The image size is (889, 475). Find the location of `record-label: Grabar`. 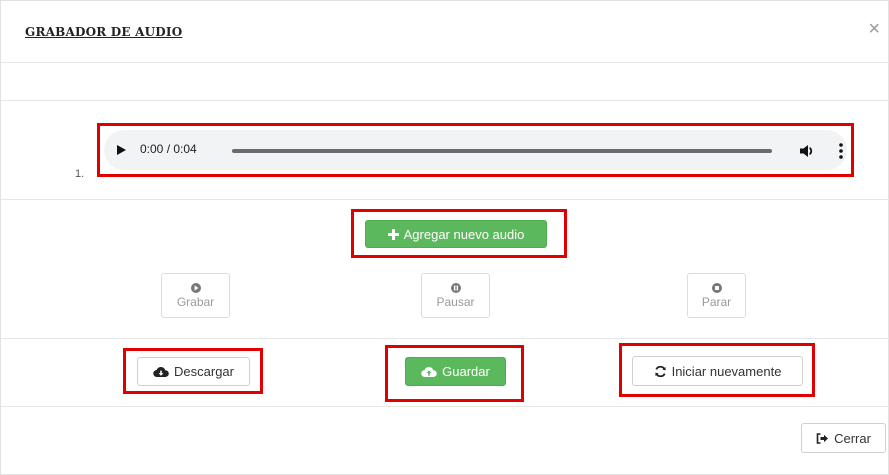

record-label: Grabar is located at coordinates (195, 302).